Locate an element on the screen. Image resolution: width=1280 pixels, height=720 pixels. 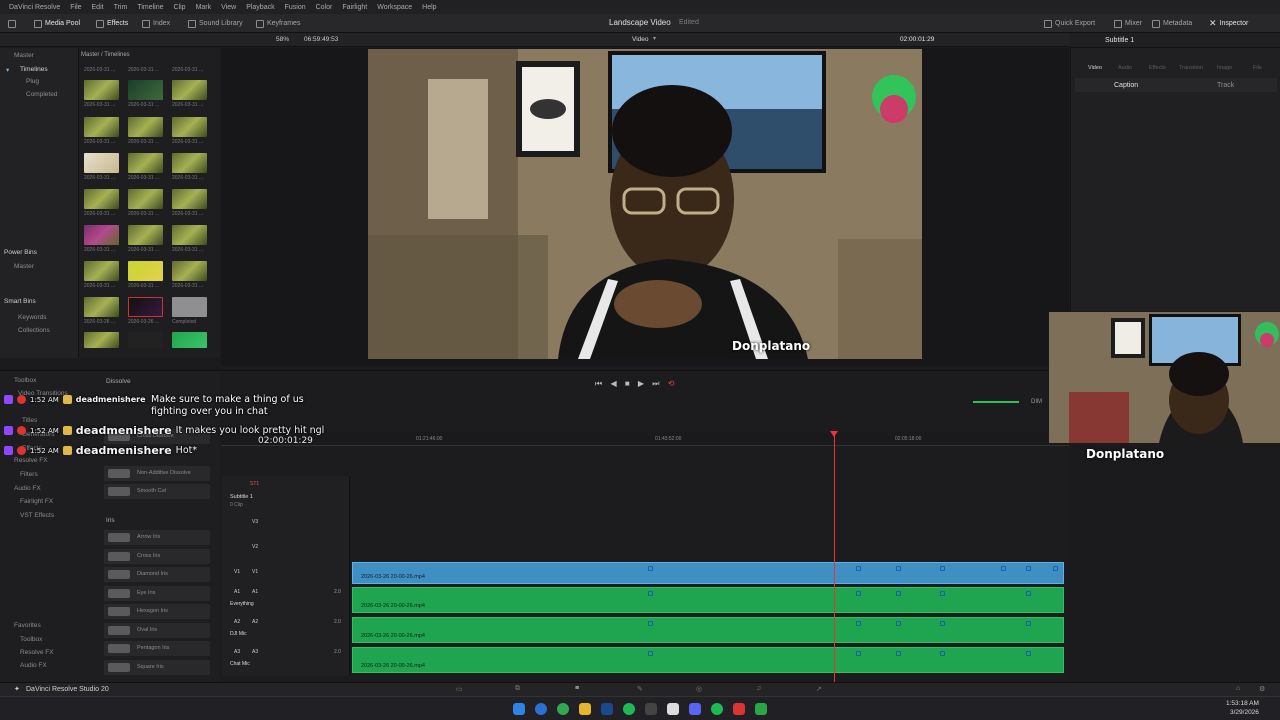
menu-fairlight: Fairlight is located at coordinates (354, 7).